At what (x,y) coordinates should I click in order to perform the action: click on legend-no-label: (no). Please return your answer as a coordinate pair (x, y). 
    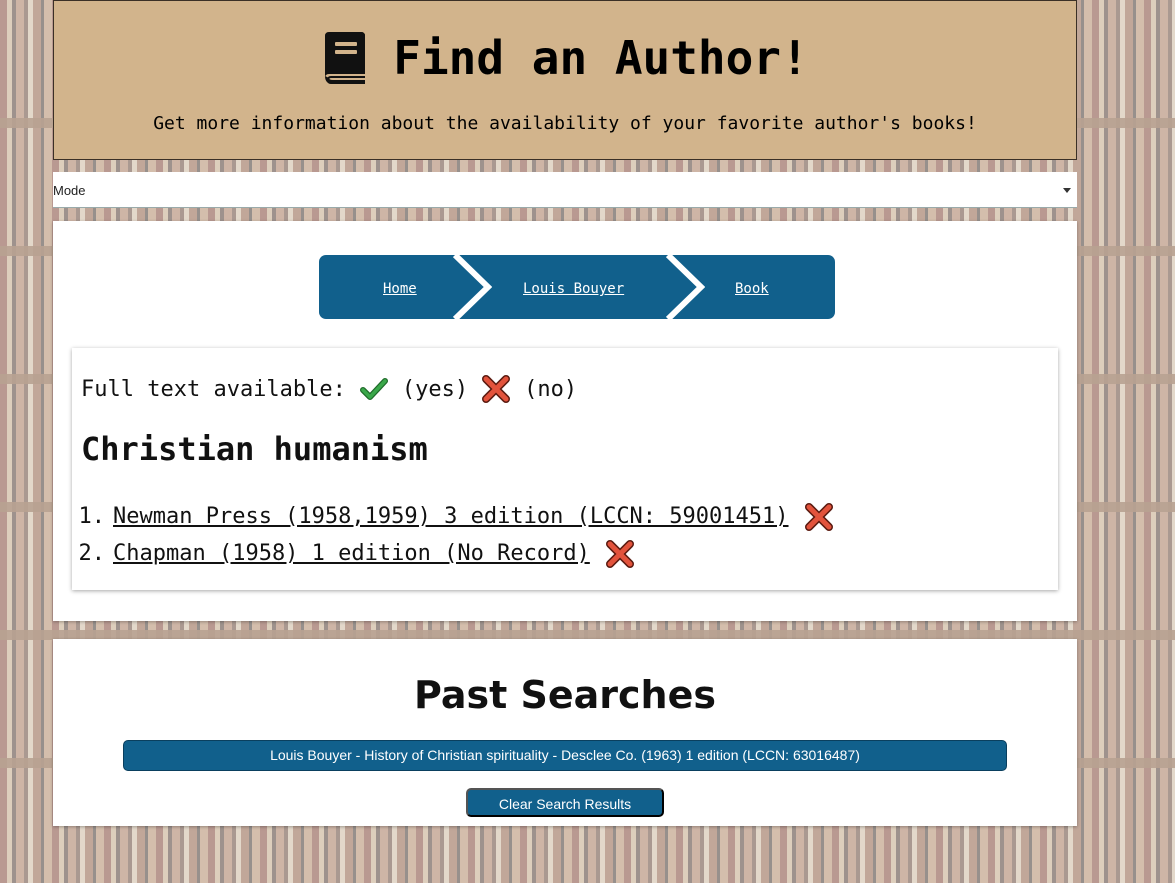
    Looking at the image, I should click on (551, 389).